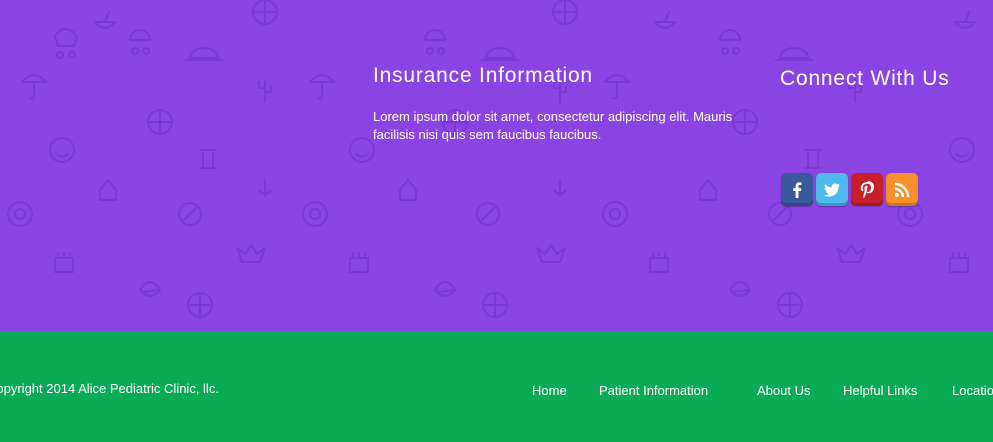 The height and width of the screenshot is (442, 993). What do you see at coordinates (783, 390) in the screenshot?
I see `nav-link-about-us: About Us` at bounding box center [783, 390].